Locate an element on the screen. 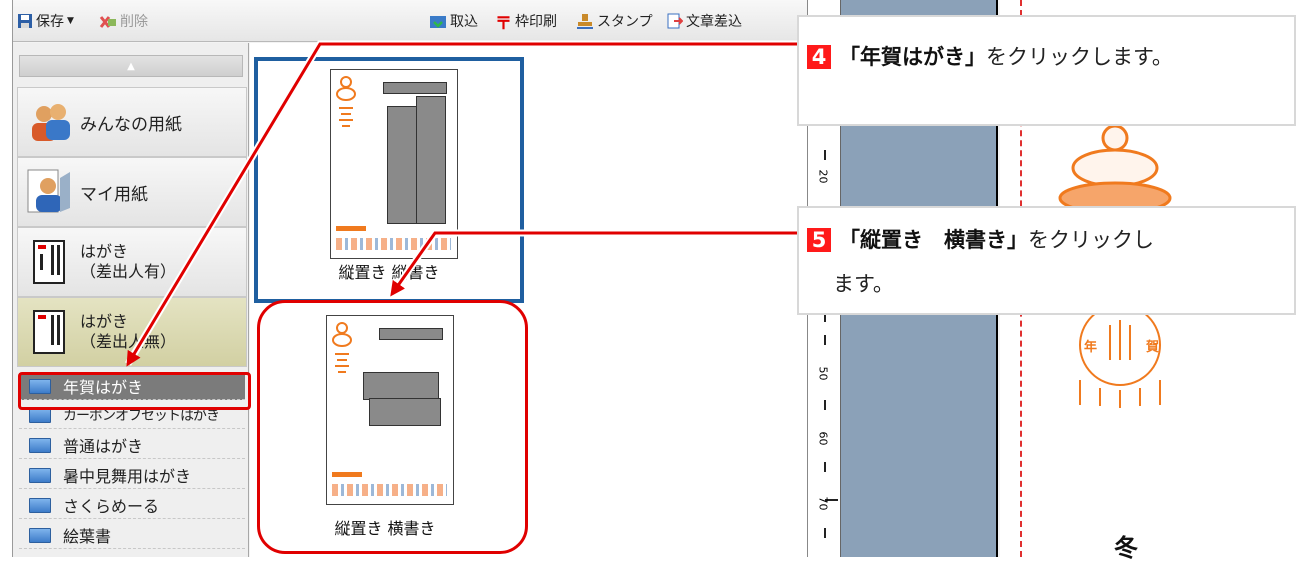  save-icon is located at coordinates (25, 21).